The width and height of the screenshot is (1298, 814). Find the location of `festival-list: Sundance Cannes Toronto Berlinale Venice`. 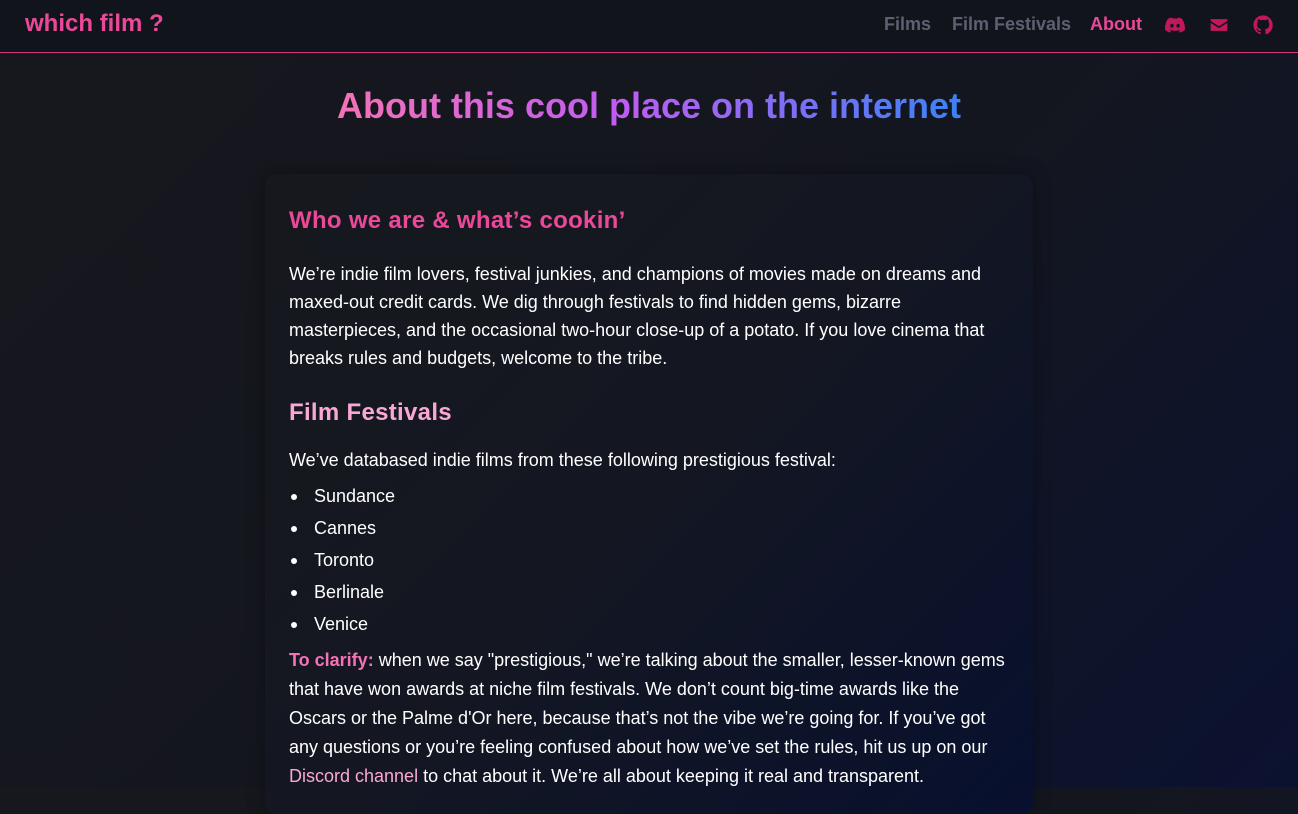

festival-list: Sundance Cannes Toronto Berlinale Venice is located at coordinates (342, 561).